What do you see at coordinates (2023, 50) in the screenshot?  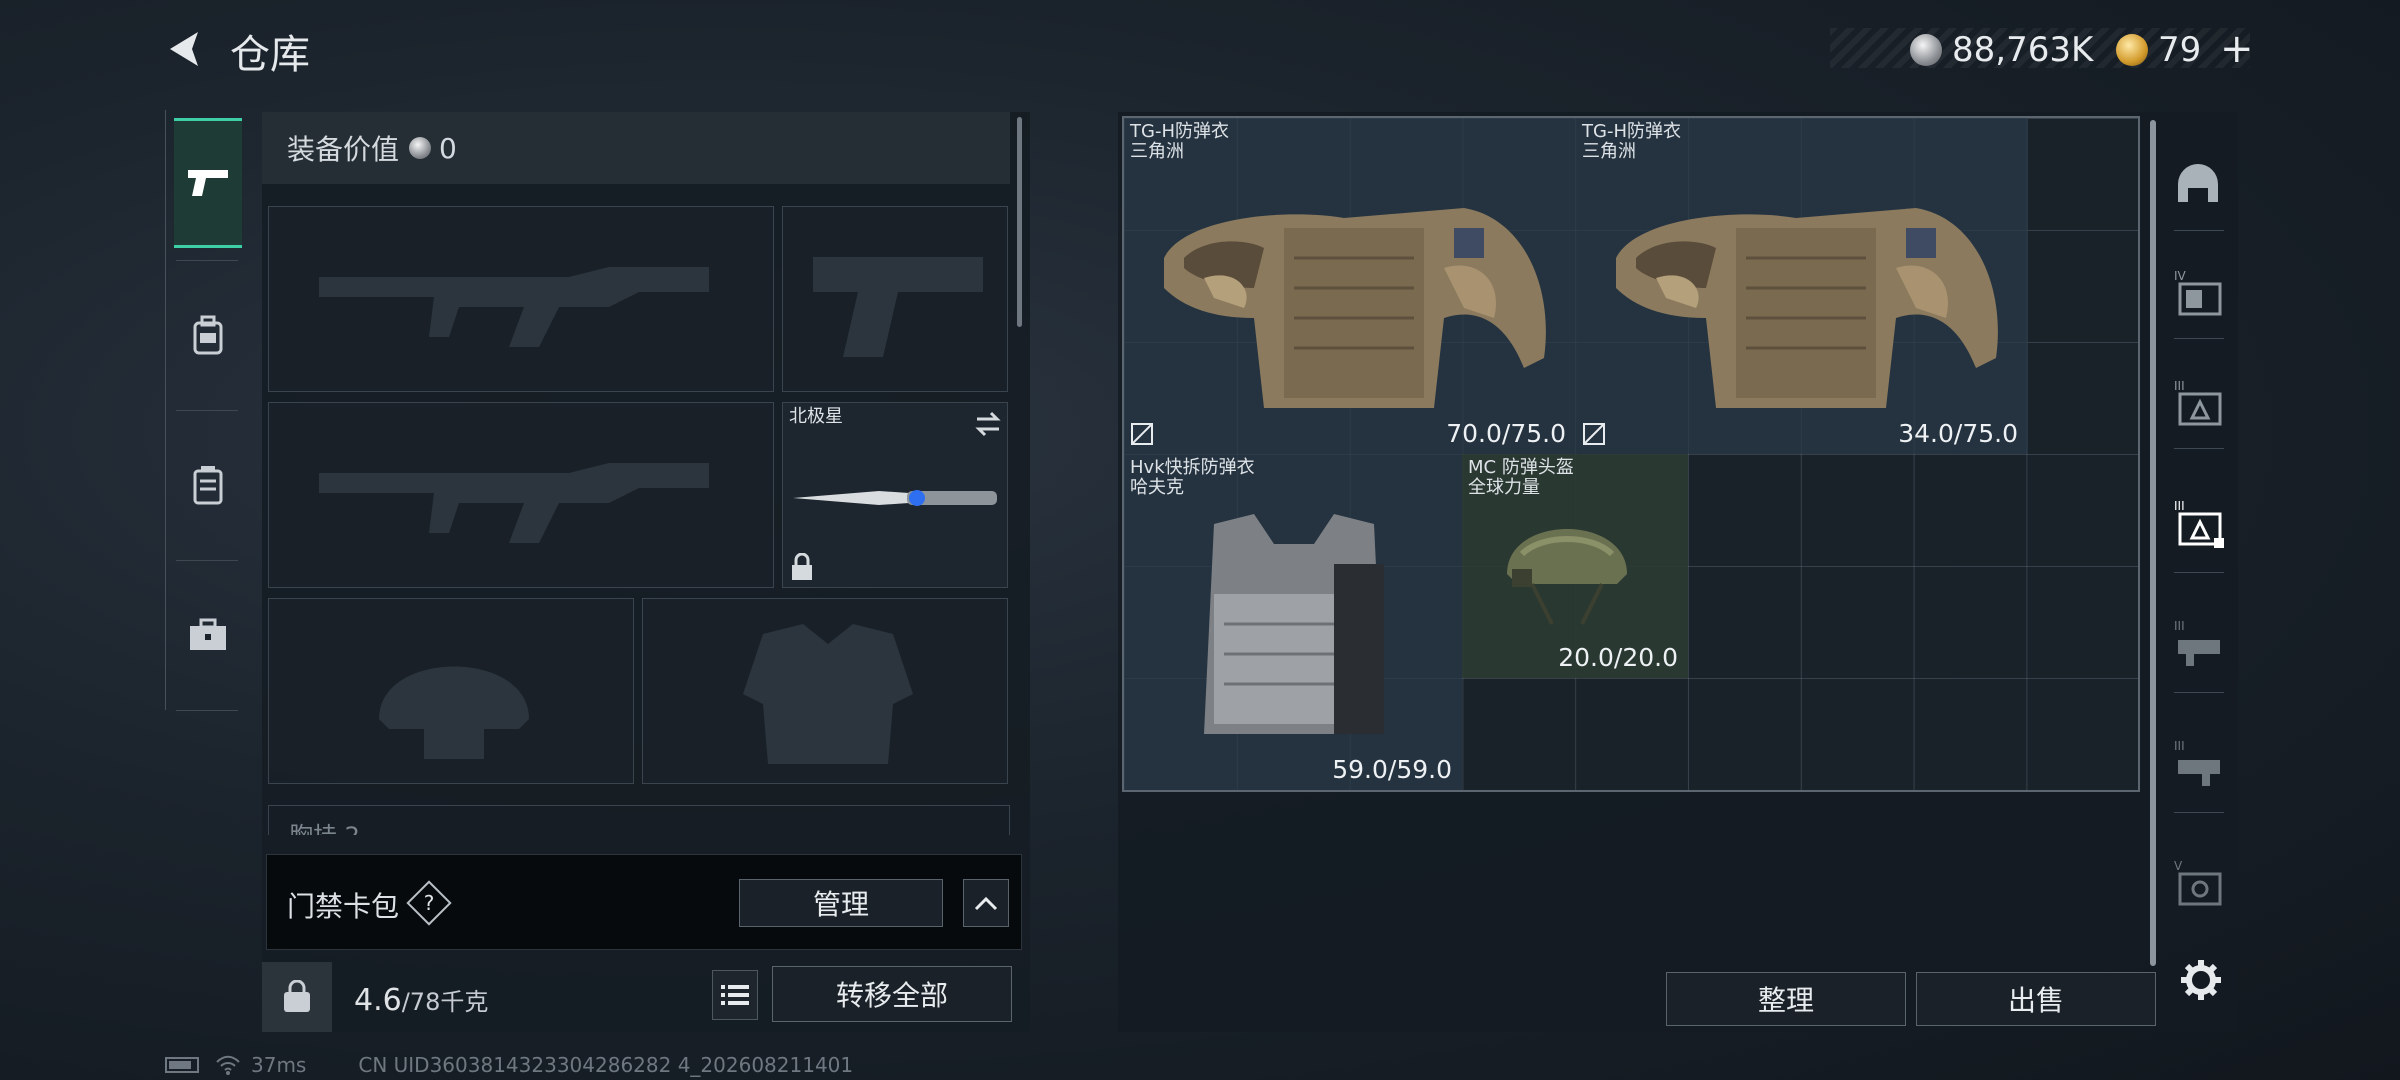 I see `silver-amount: 88,763K` at bounding box center [2023, 50].